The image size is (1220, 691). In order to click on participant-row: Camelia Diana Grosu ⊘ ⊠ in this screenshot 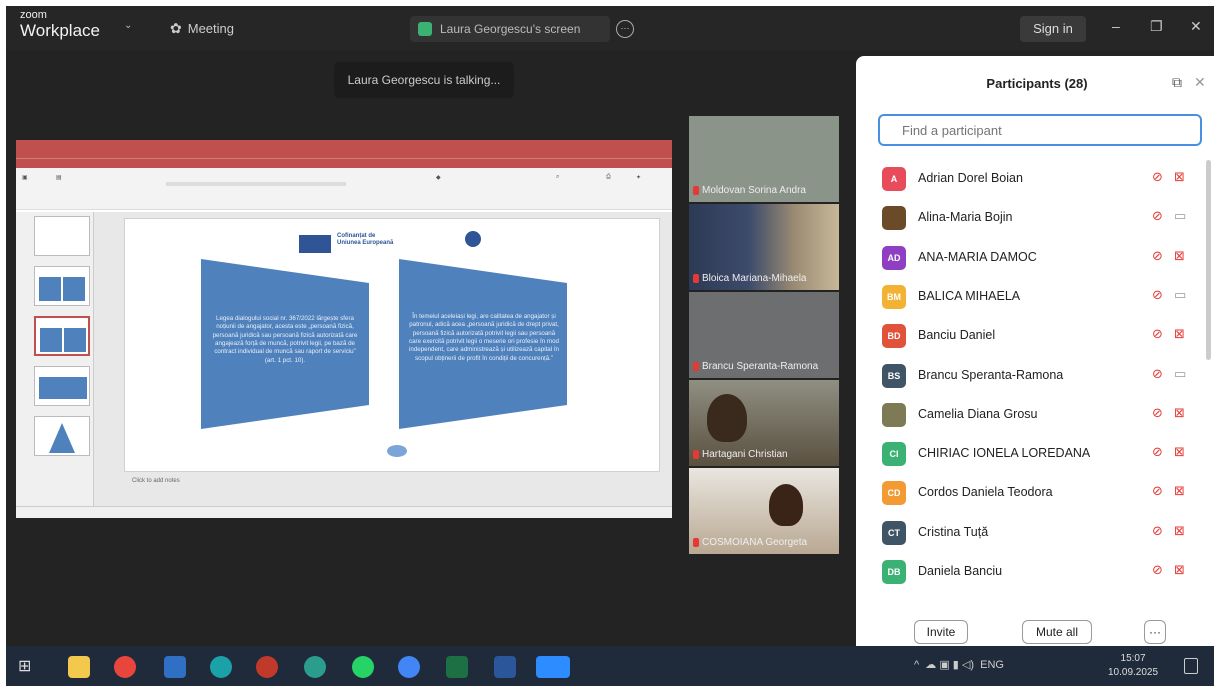, I will do `click(1026, 414)`.